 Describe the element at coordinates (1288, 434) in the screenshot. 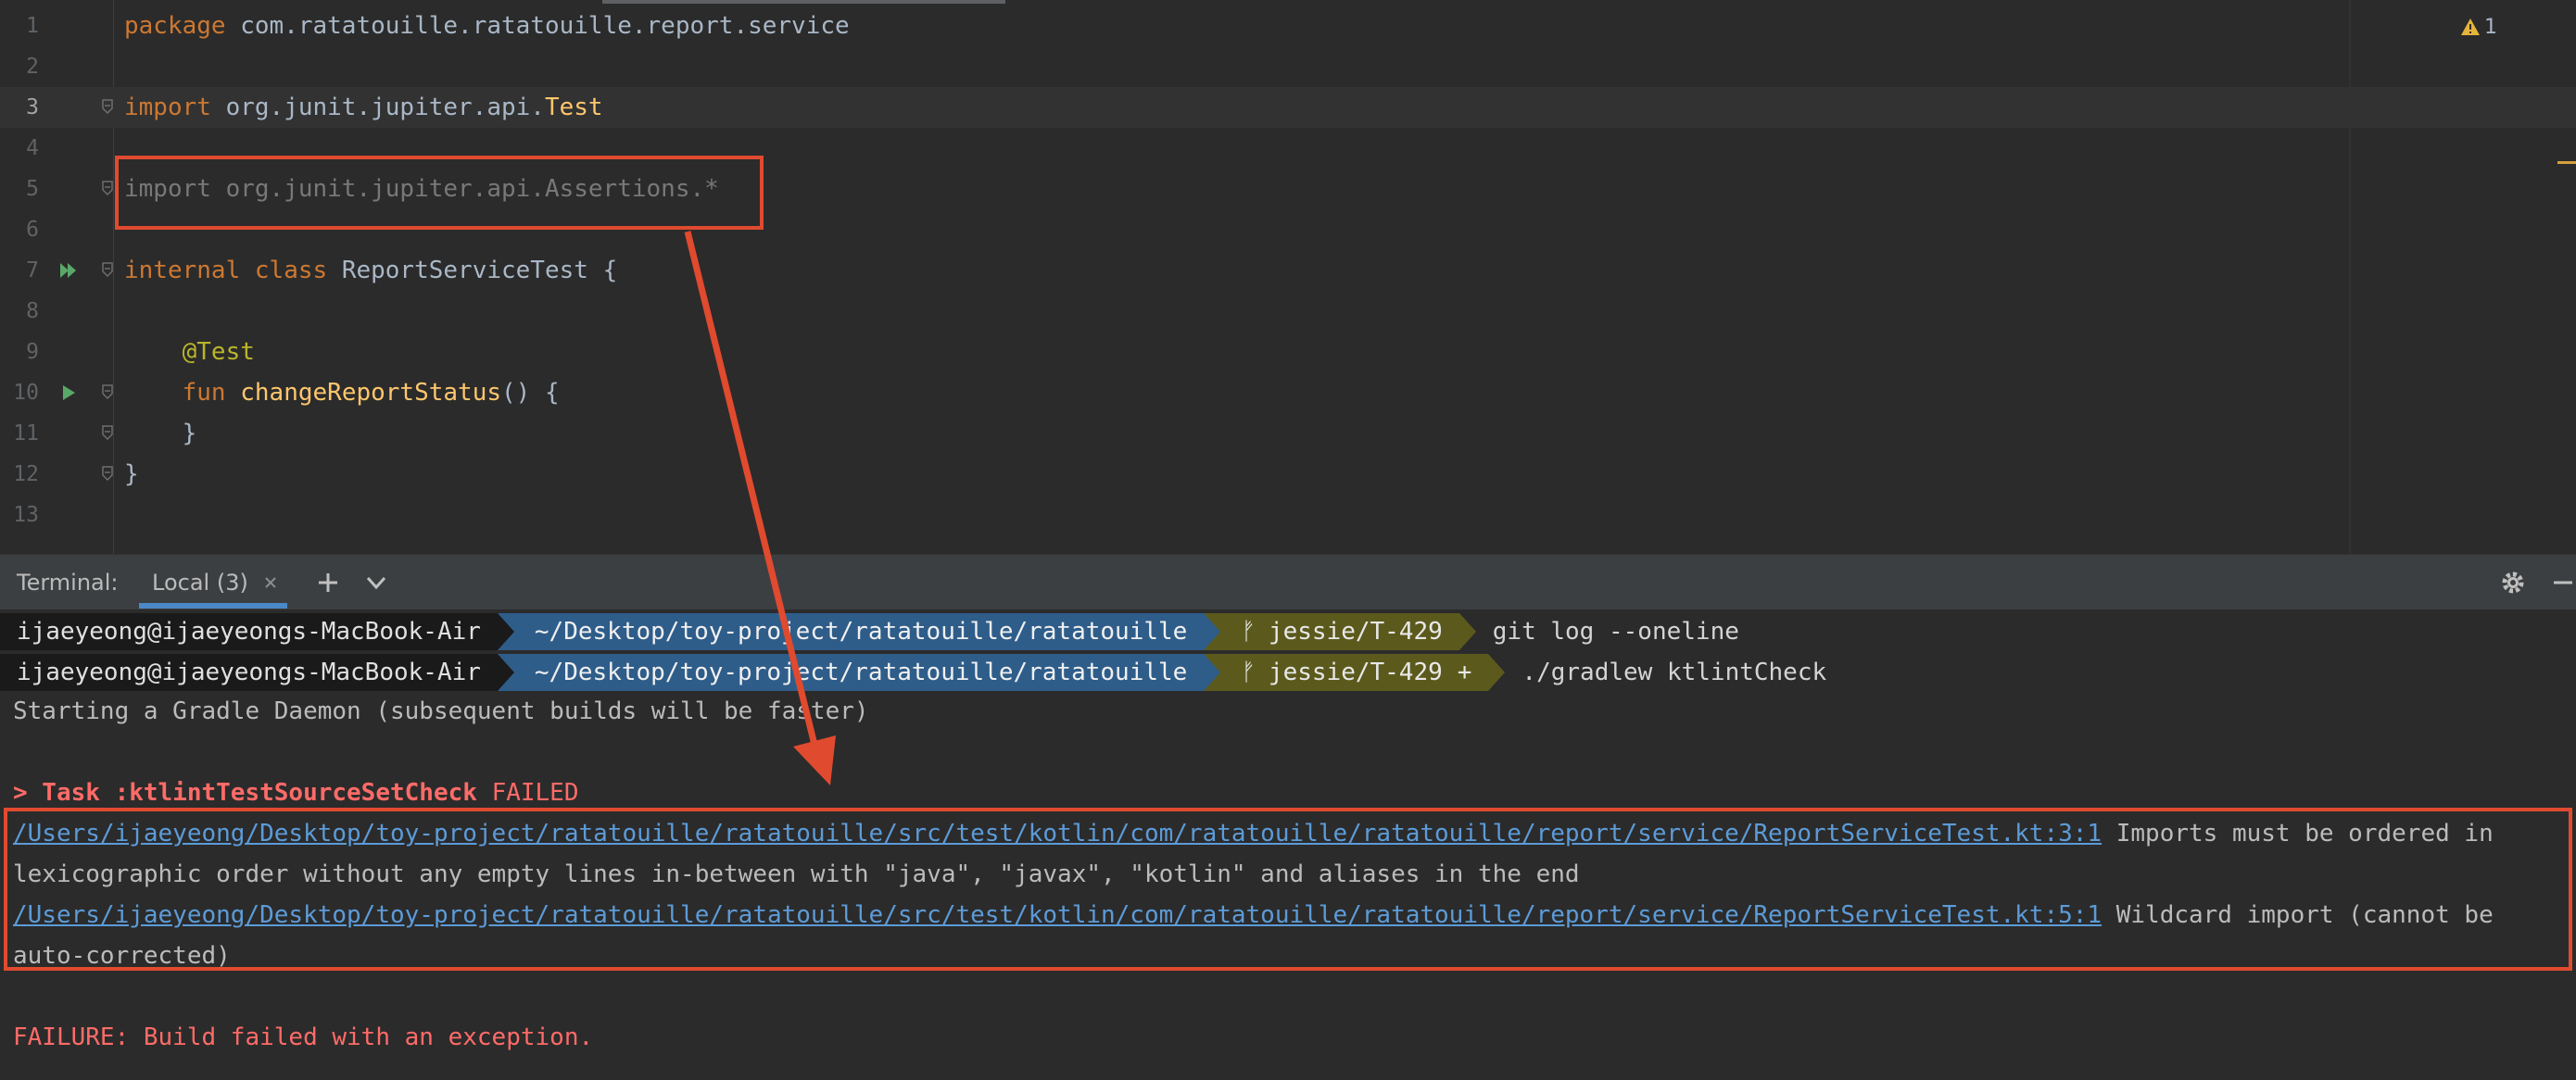

I see `code-line: 11 }` at that location.